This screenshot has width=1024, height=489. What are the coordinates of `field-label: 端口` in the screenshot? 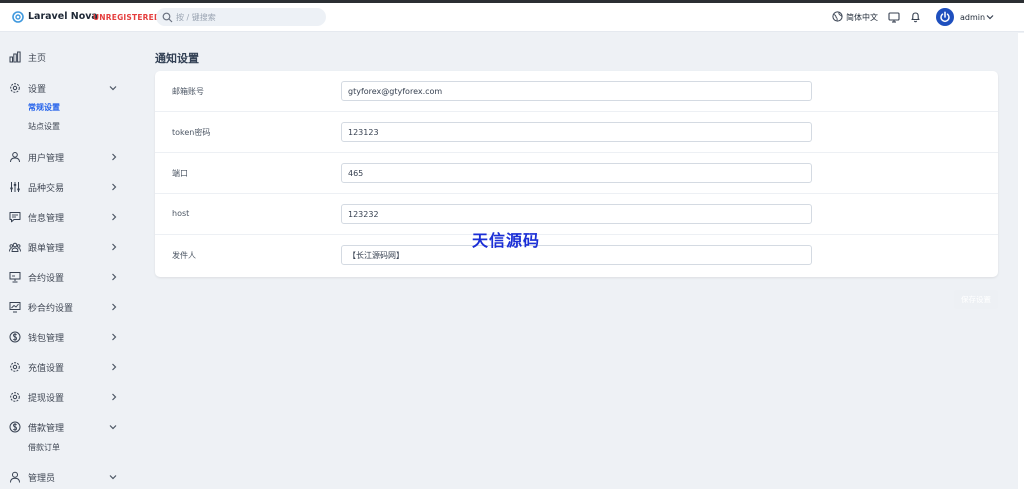 It's located at (180, 173).